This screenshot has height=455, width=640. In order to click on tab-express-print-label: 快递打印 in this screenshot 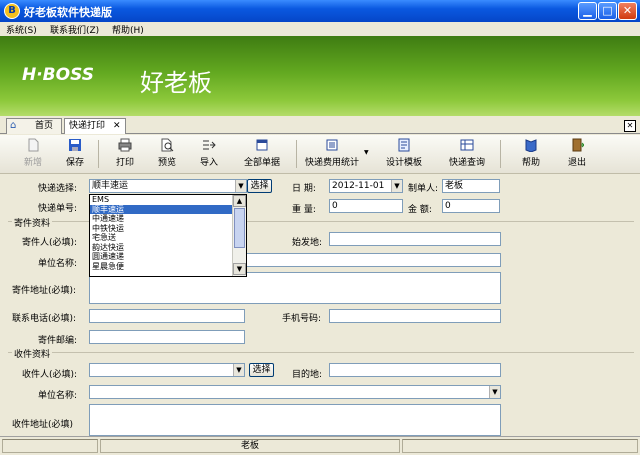, I will do `click(87, 126)`.